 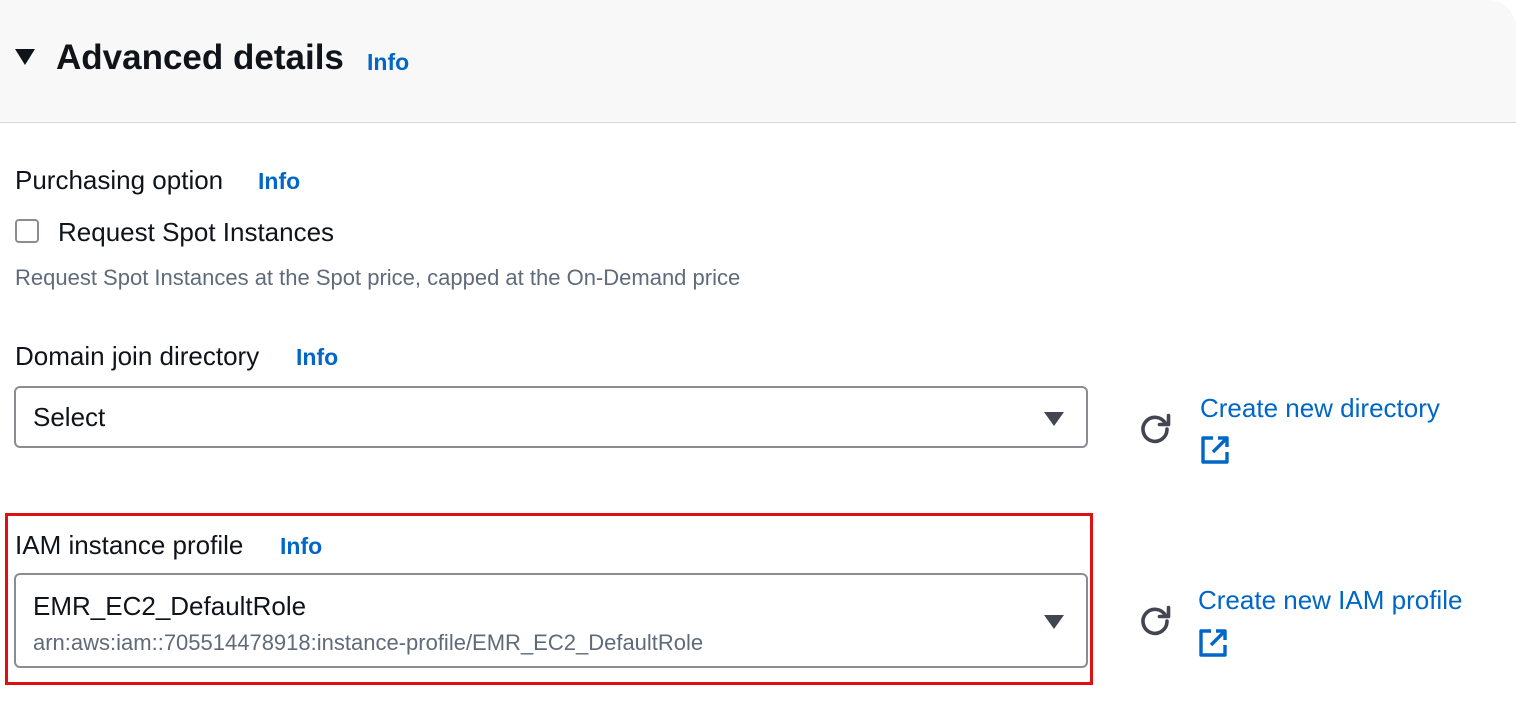 I want to click on caret-down-icon, so click(x=25, y=57).